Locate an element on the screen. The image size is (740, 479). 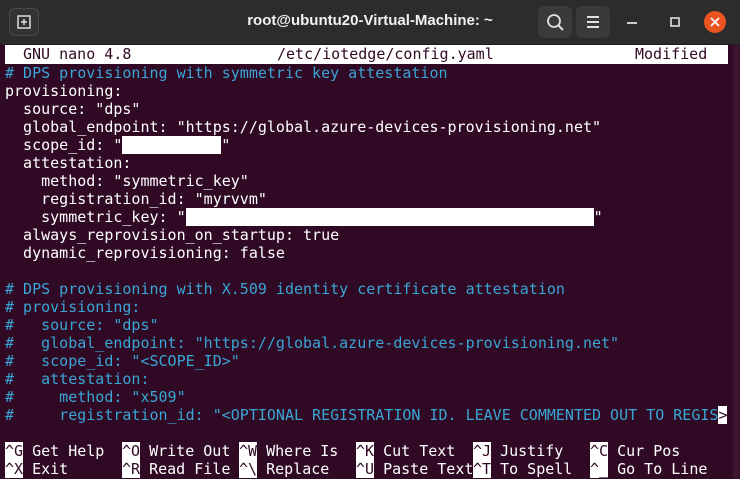
menu-button is located at coordinates (593, 22).